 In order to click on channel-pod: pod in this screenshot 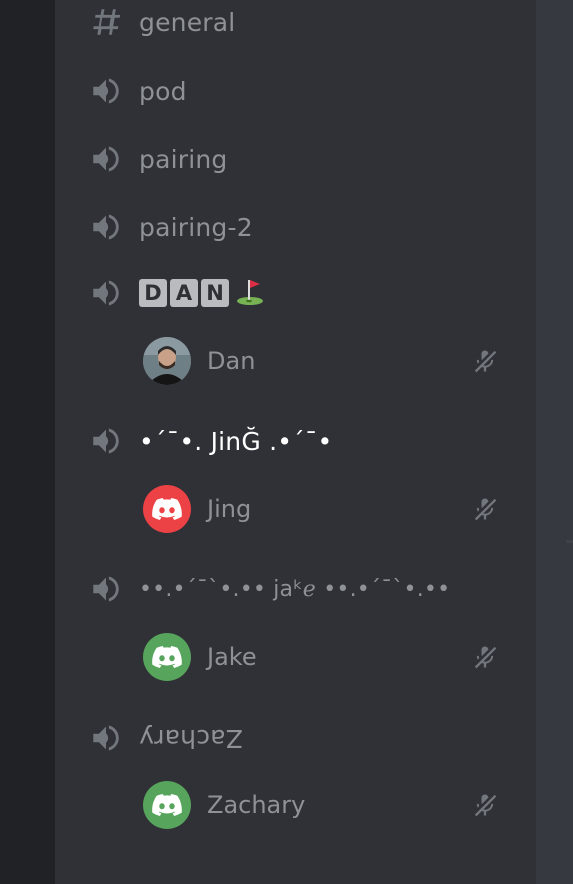, I will do `click(303, 91)`.